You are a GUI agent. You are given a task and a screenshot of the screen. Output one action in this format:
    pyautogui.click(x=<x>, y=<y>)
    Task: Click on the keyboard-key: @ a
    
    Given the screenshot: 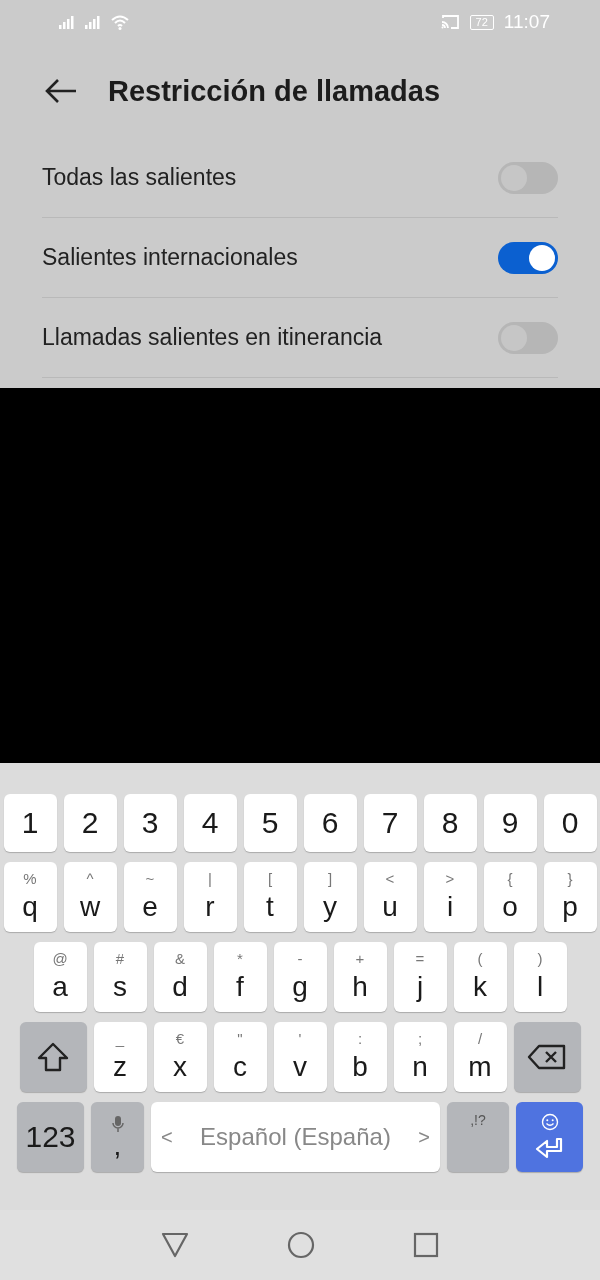 What is the action you would take?
    pyautogui.click(x=60, y=977)
    